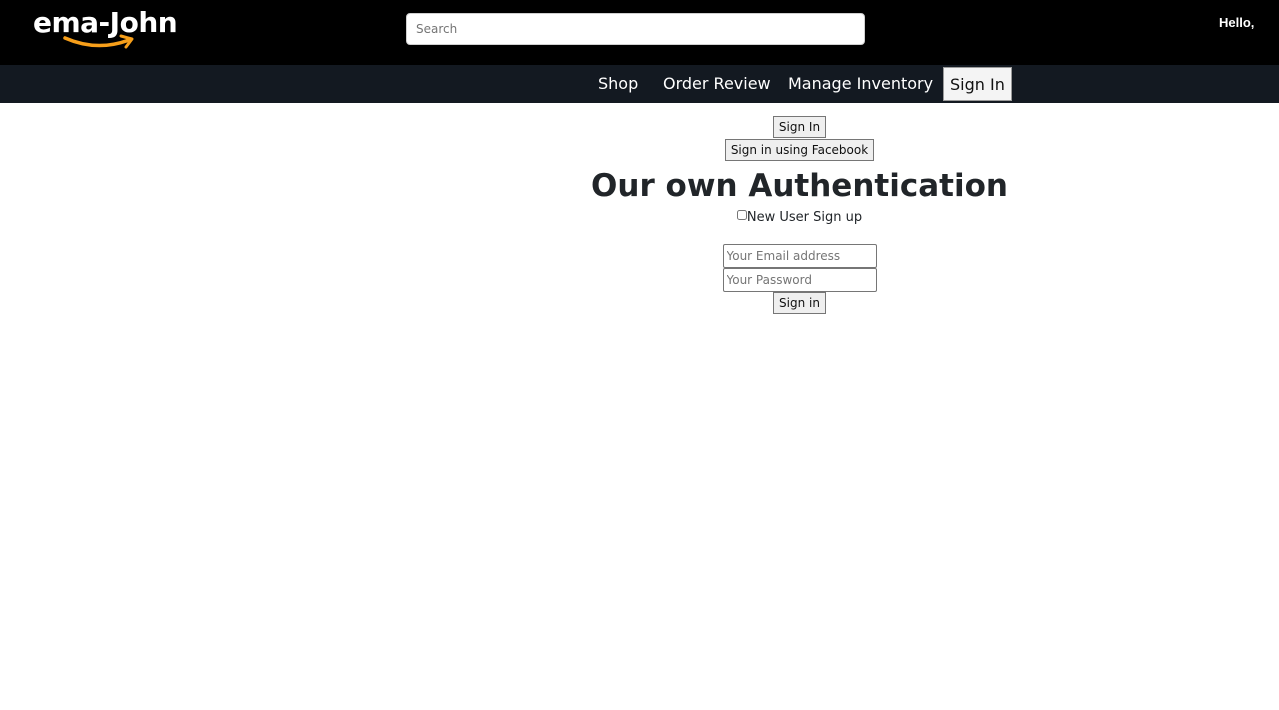 This screenshot has height=710, width=1279. Describe the element at coordinates (799, 186) in the screenshot. I see `auth-heading: Our own Authentication` at that location.